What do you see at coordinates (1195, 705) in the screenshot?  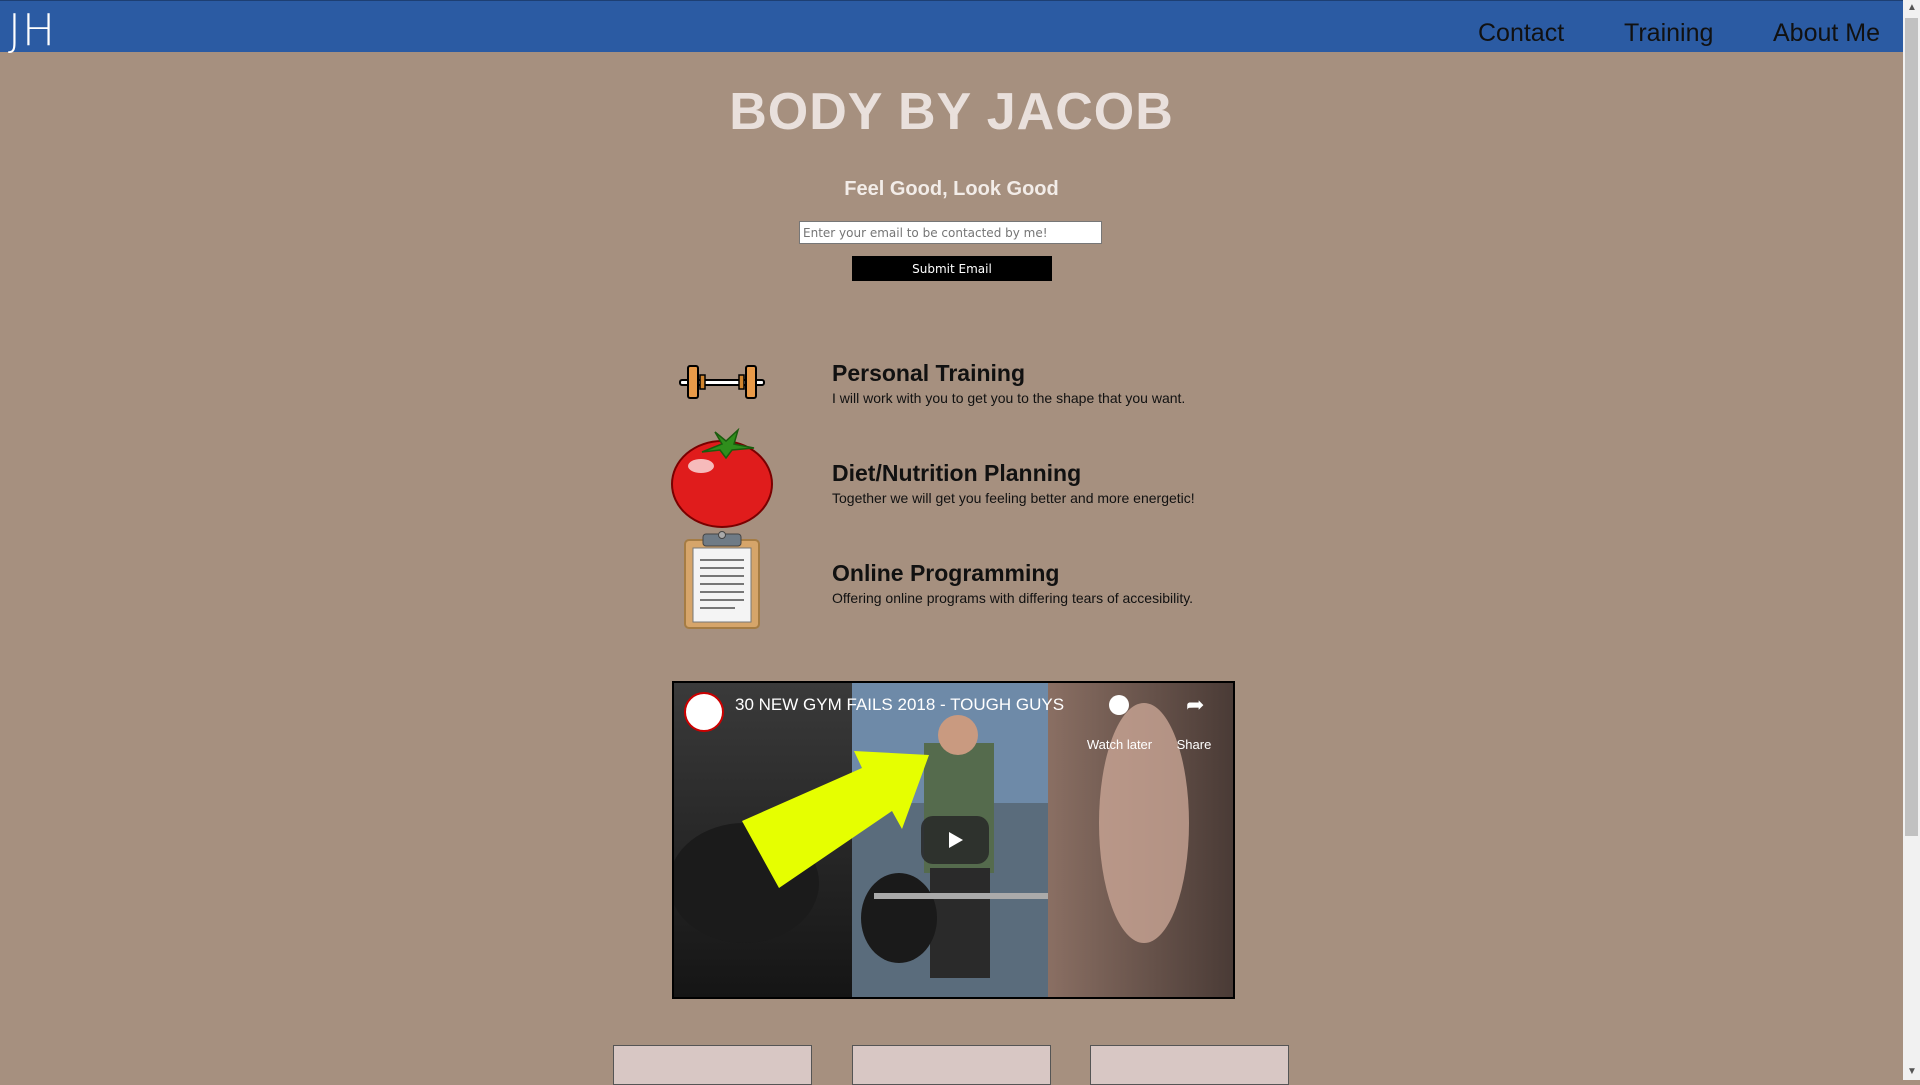 I see `share-icon: ➦` at bounding box center [1195, 705].